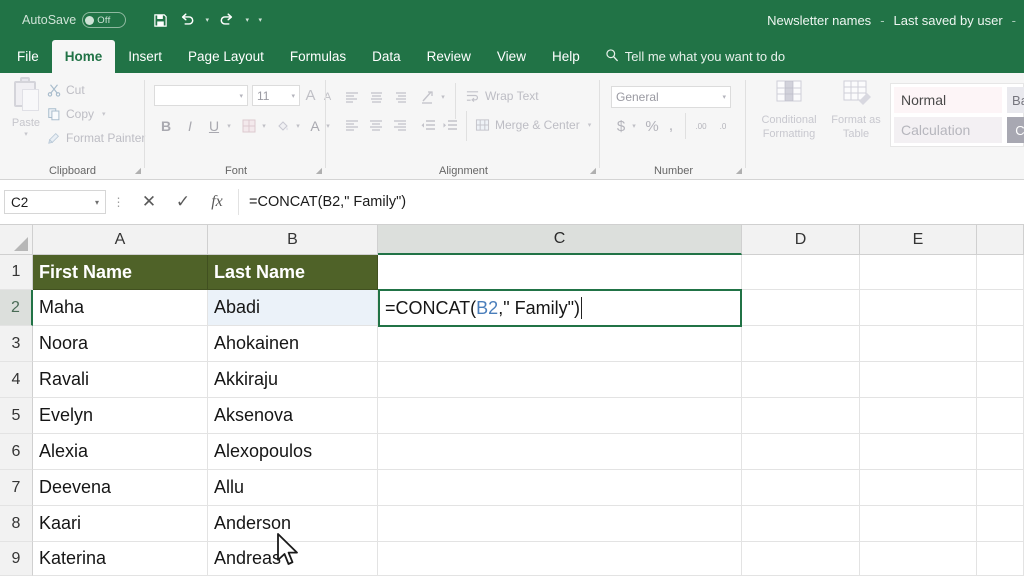  What do you see at coordinates (207, 20) in the screenshot?
I see `undo-dropdown-icon: ▾` at bounding box center [207, 20].